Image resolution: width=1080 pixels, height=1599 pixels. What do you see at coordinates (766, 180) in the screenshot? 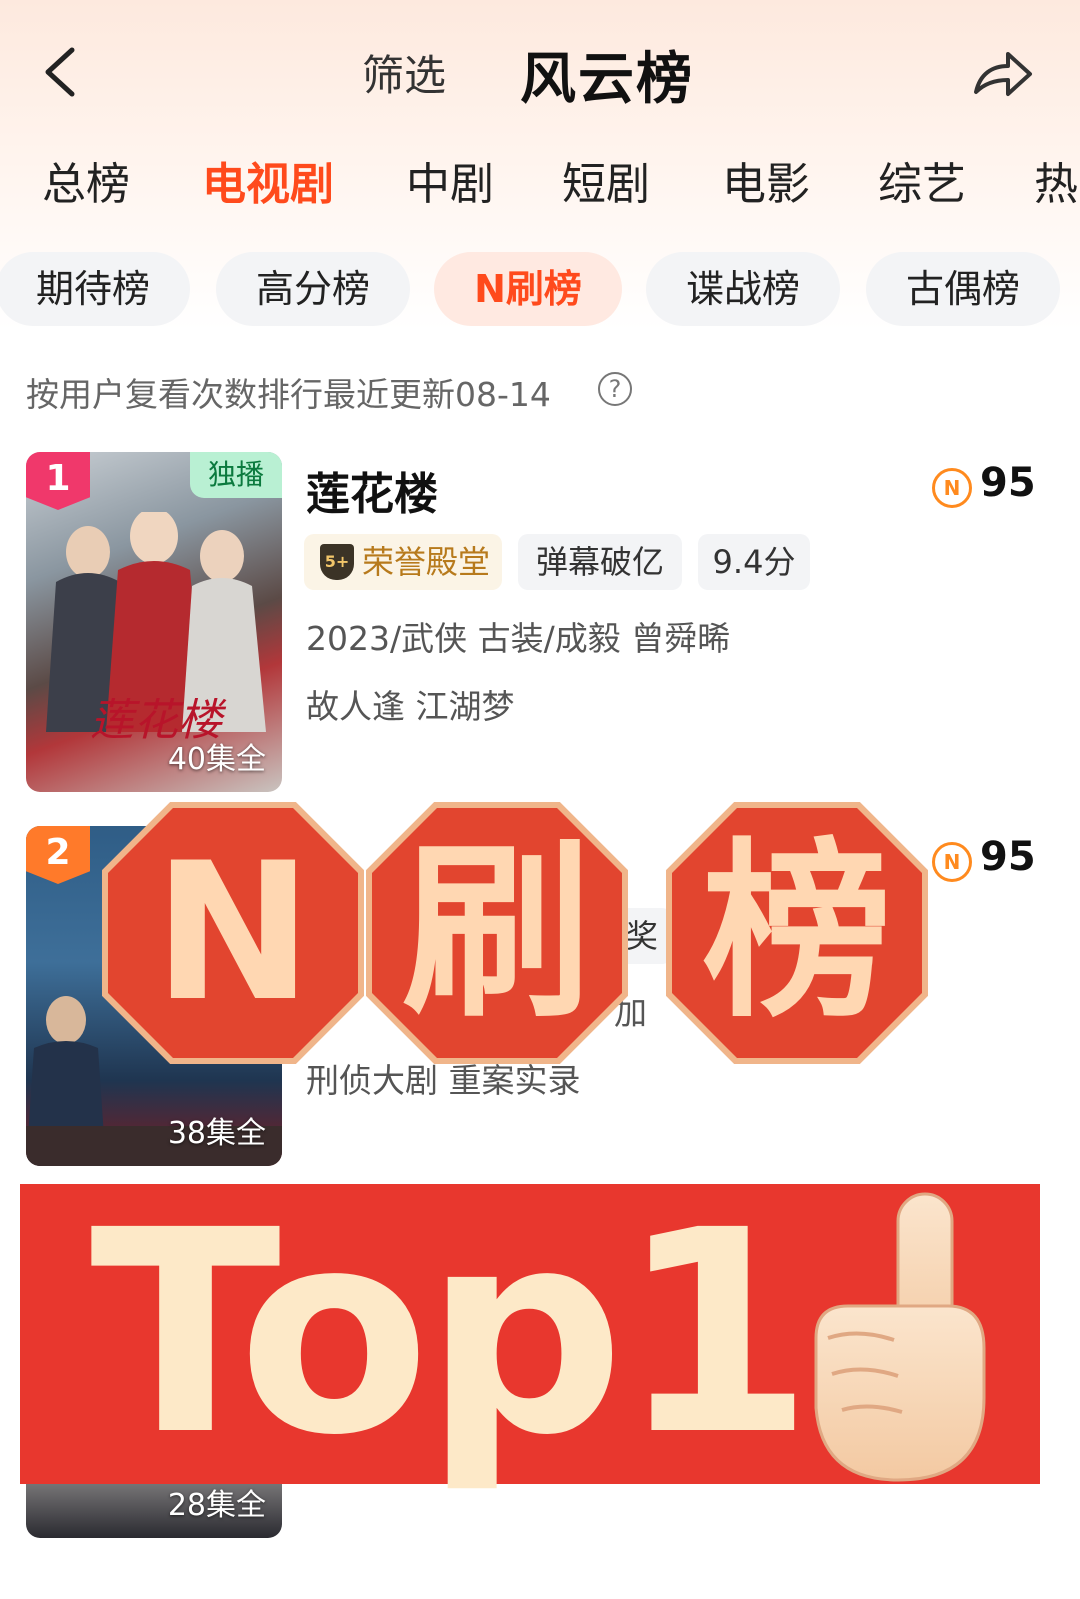
I see `tab-movie: 电影` at bounding box center [766, 180].